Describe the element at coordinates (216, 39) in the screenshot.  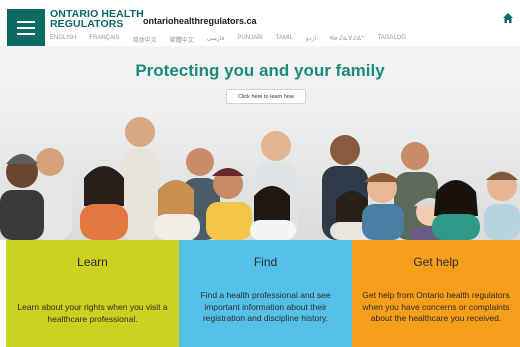
I see `lang-farsi: فارسی` at that location.